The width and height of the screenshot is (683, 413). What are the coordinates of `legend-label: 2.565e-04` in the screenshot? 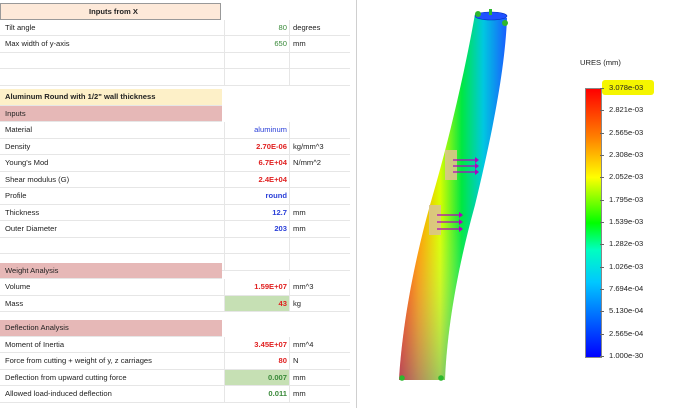 It's located at (626, 333).